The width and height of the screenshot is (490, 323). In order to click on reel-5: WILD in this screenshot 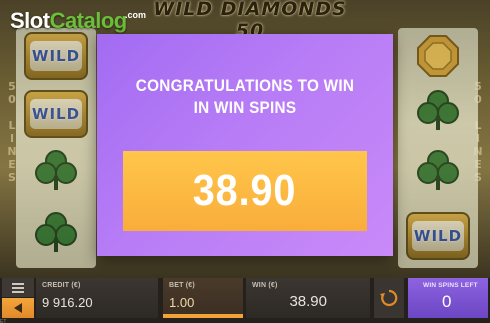, I will do `click(438, 148)`.